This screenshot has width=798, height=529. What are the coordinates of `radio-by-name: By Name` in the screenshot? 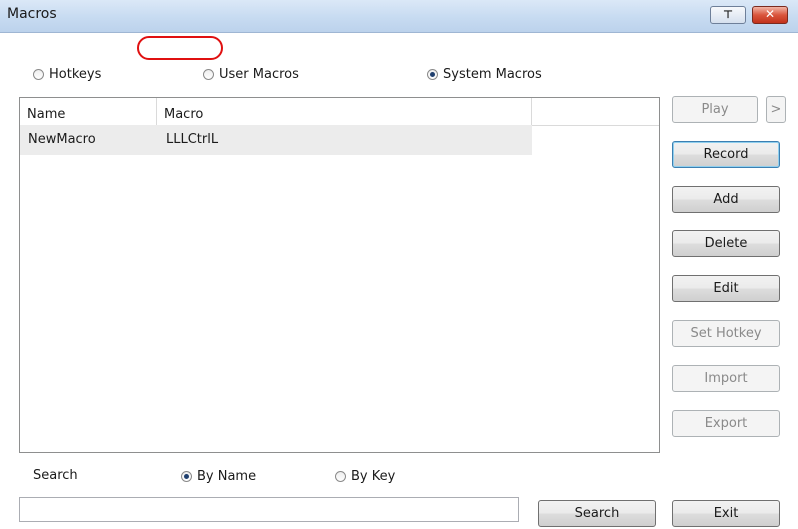 It's located at (218, 476).